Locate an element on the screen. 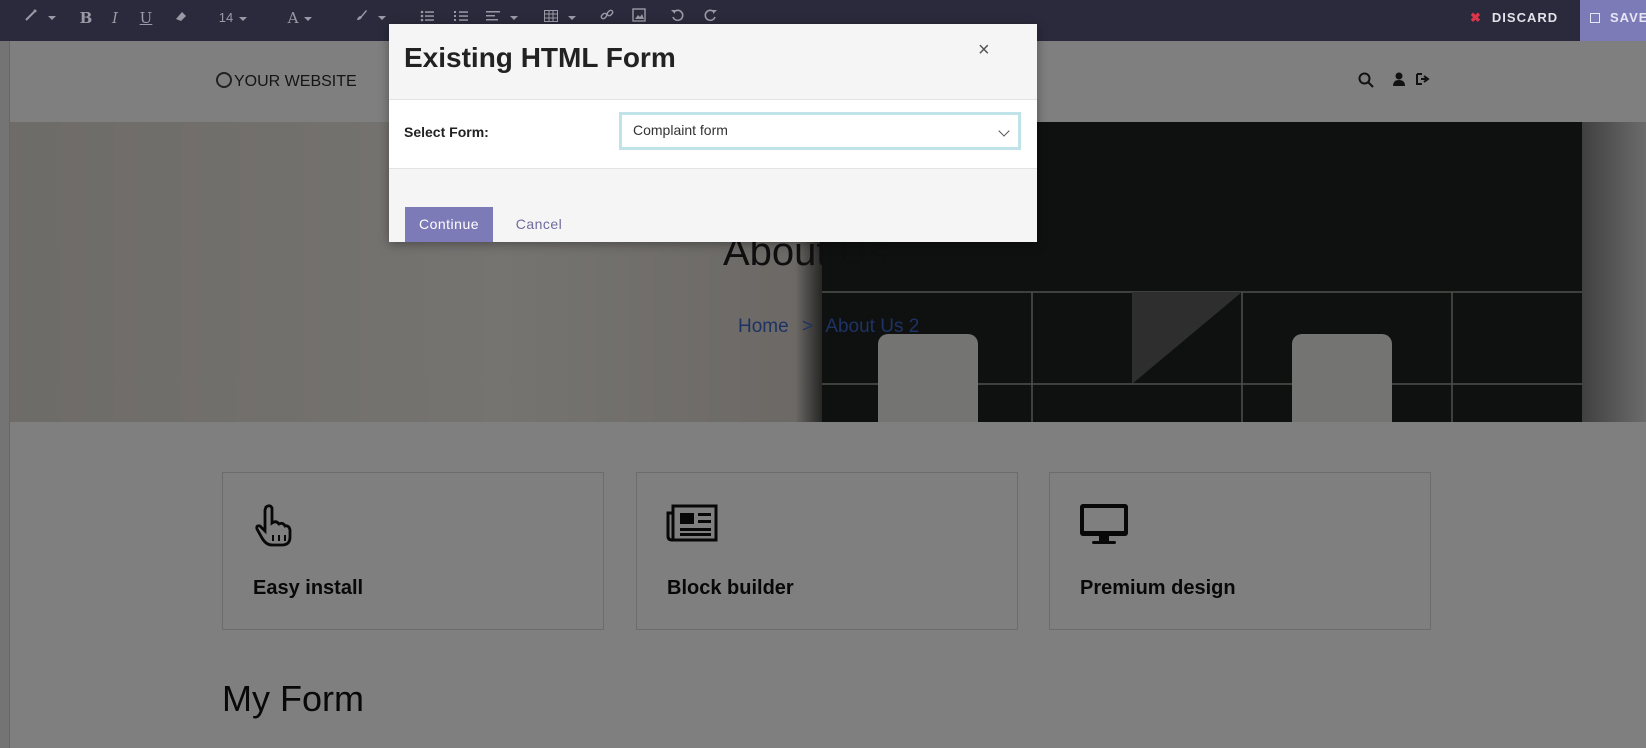  bold-icon: B is located at coordinates (86, 18).